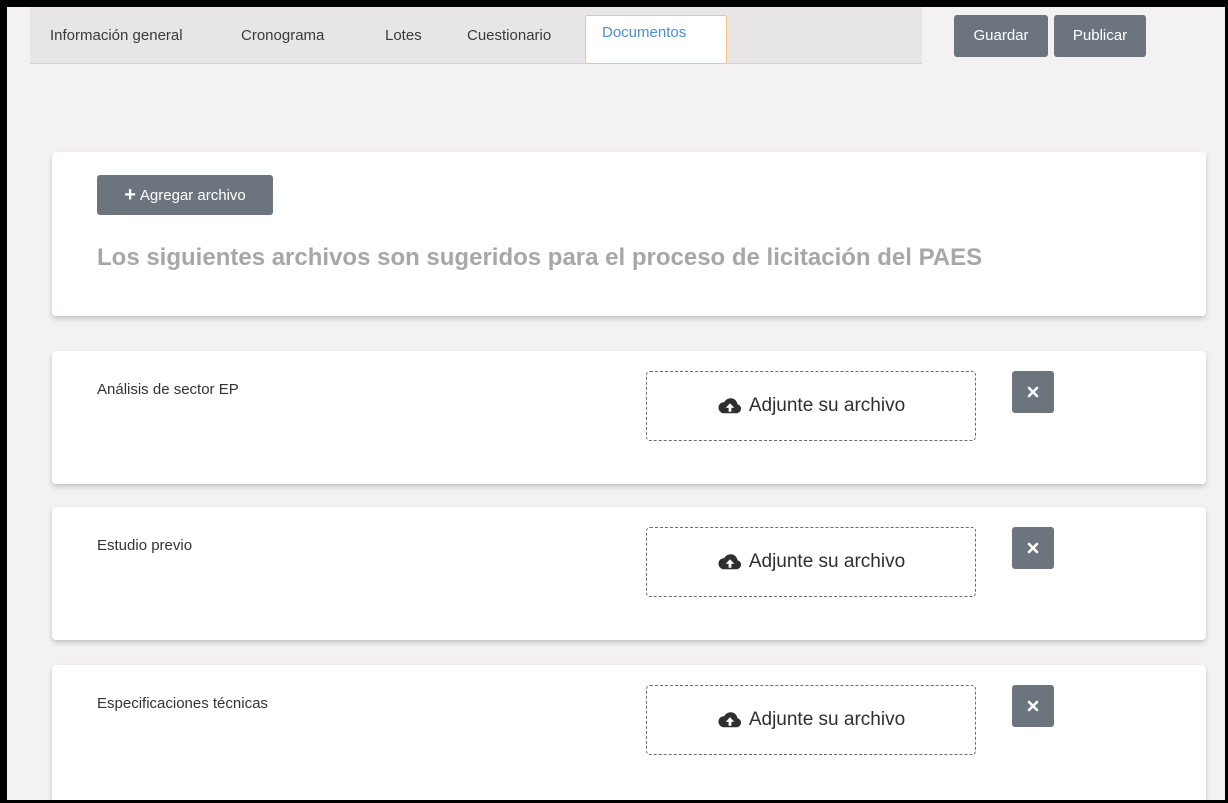 The image size is (1228, 803). I want to click on tab-lotes: Lotes, so click(403, 35).